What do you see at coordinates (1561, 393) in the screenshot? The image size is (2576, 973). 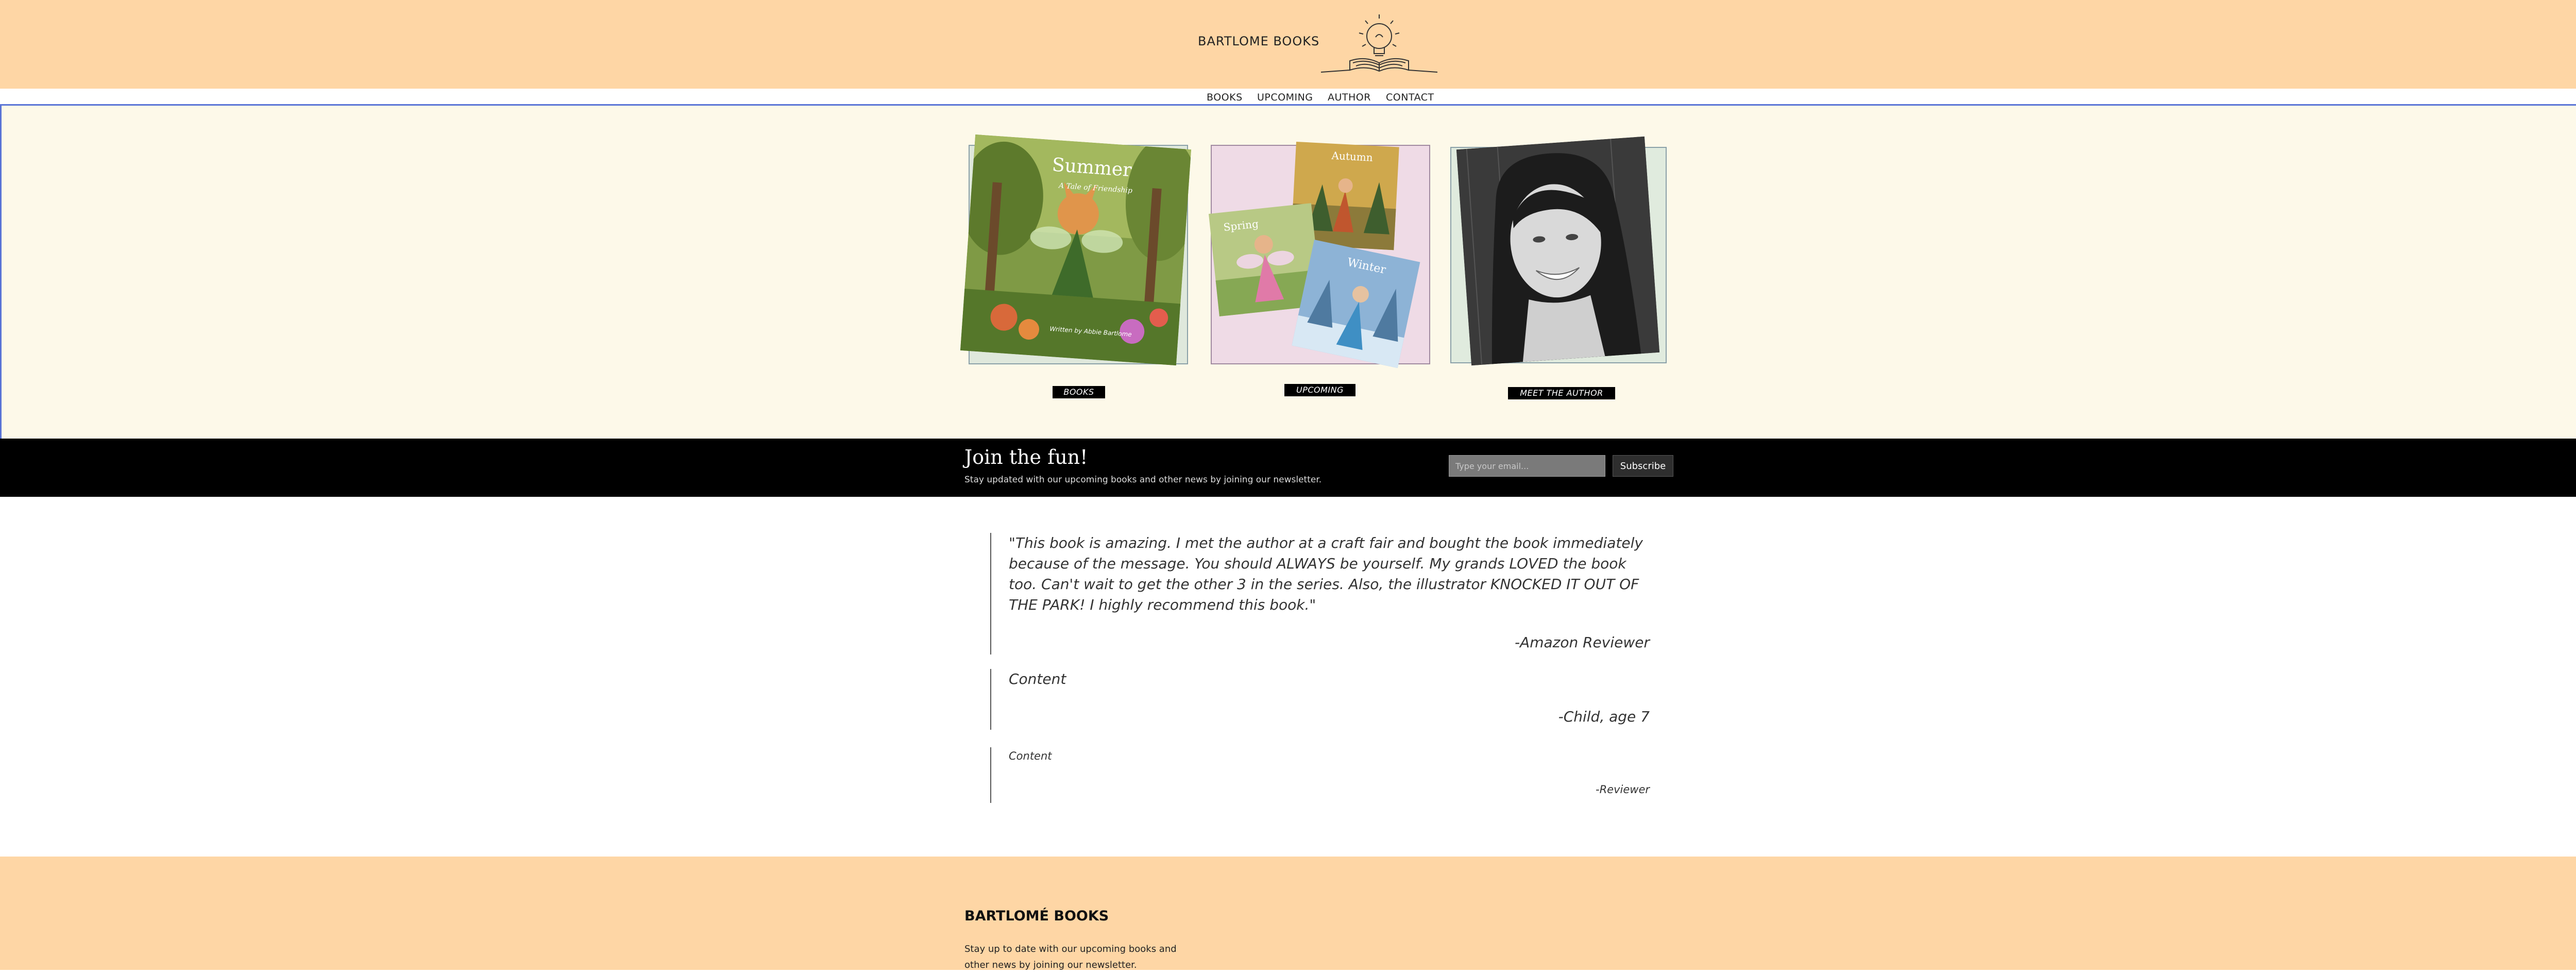 I see `meet-the-author-button: MEET THE AUTHOR` at bounding box center [1561, 393].